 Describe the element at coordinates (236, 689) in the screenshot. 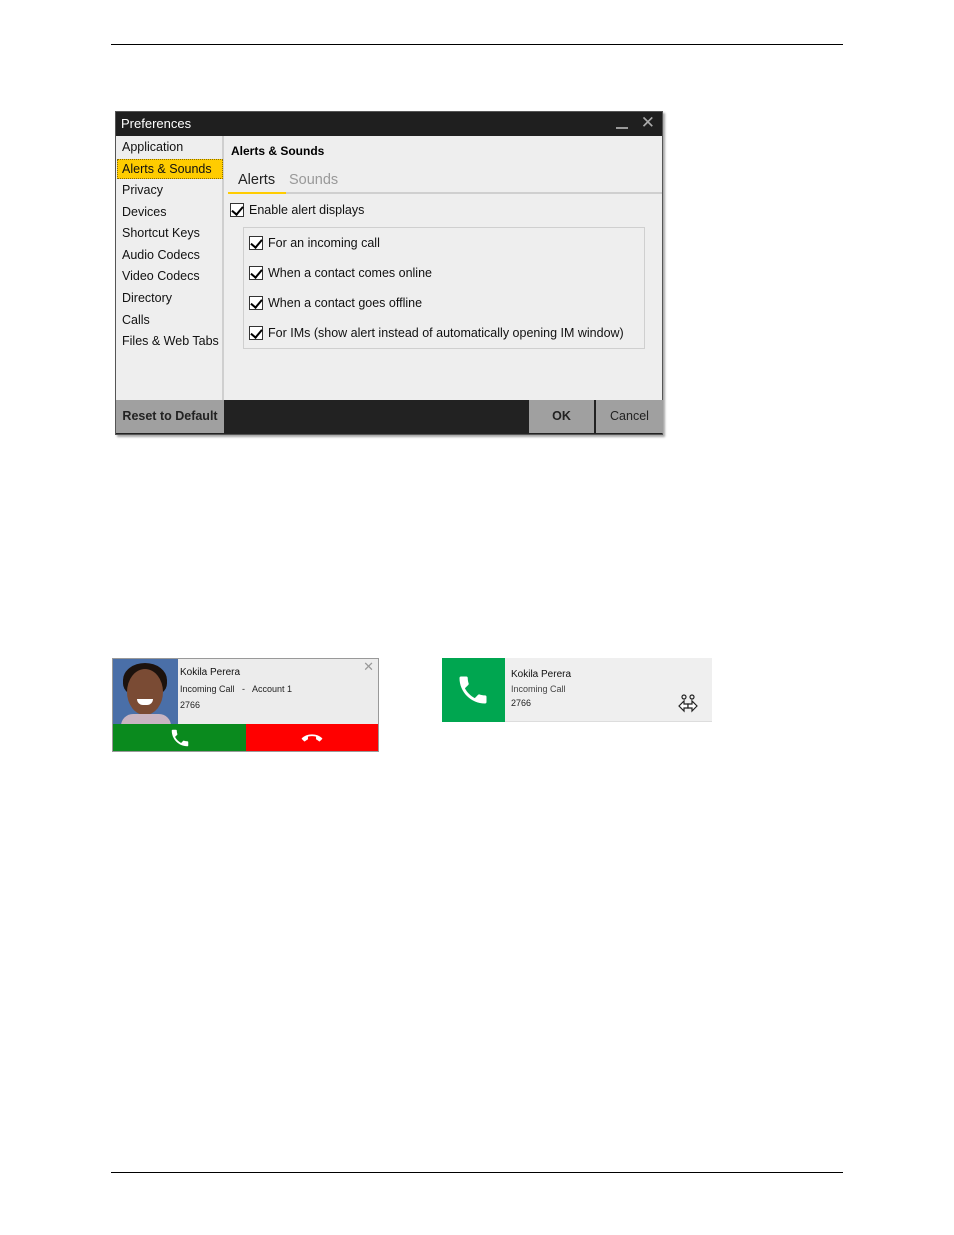

I see `call-status: Incoming Call - Account 1` at that location.